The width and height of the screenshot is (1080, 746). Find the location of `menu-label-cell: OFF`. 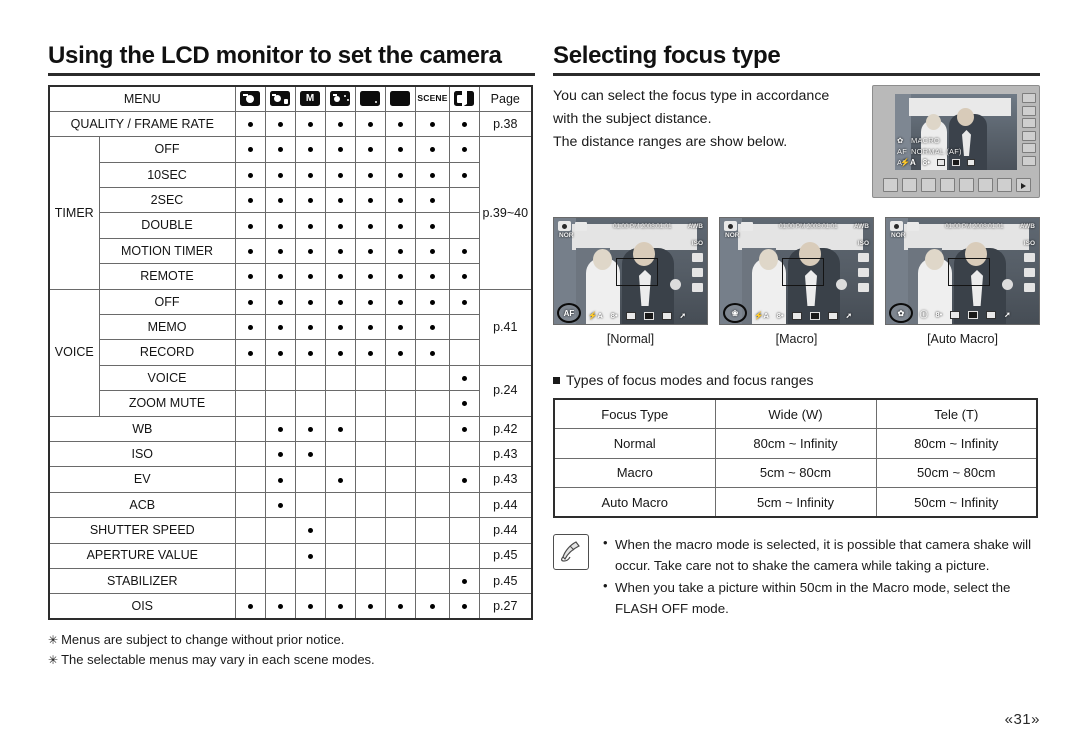

menu-label-cell: OFF is located at coordinates (167, 149).